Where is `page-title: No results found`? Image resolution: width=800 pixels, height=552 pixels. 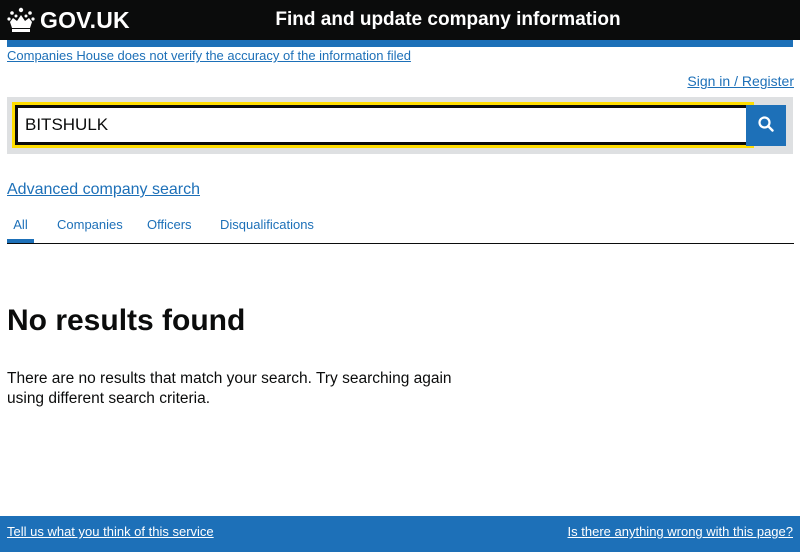 page-title: No results found is located at coordinates (126, 320).